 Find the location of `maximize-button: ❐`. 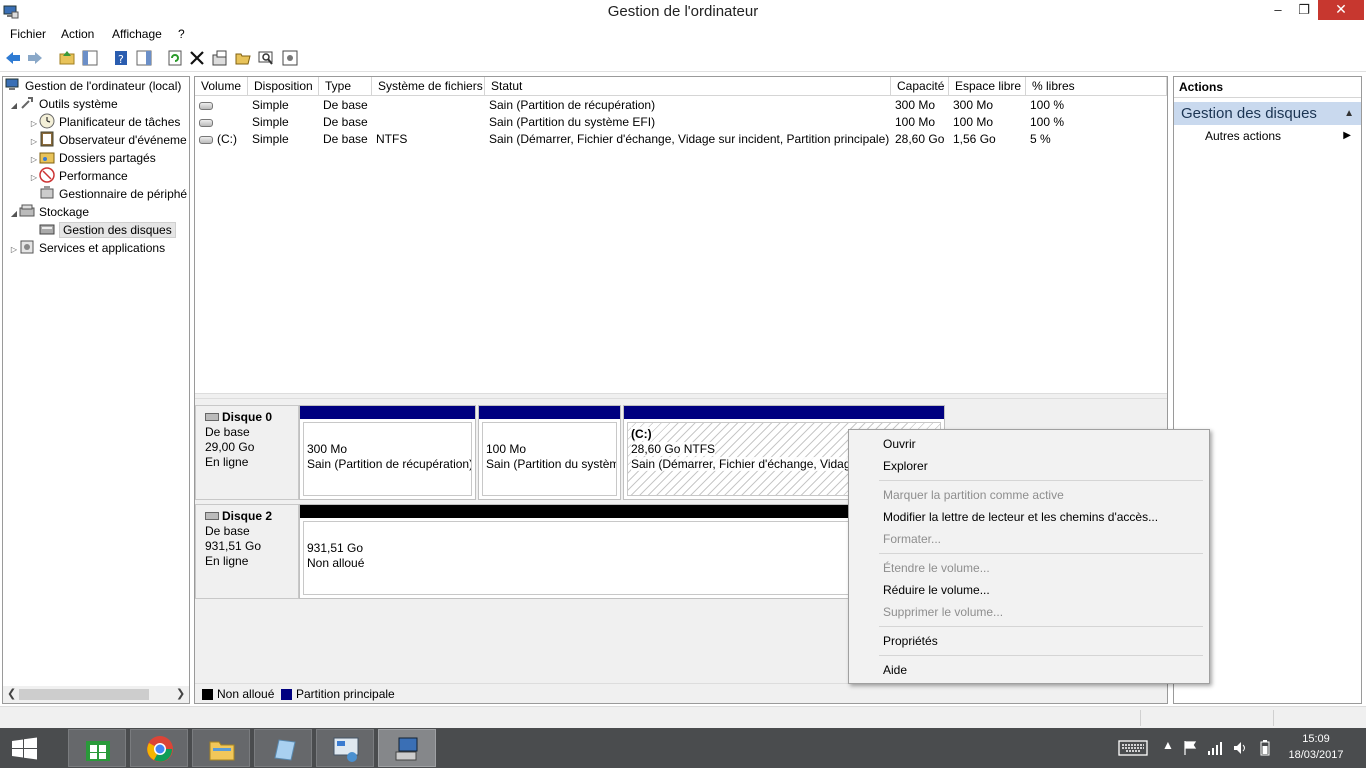

maximize-button: ❐ is located at coordinates (1304, 11).